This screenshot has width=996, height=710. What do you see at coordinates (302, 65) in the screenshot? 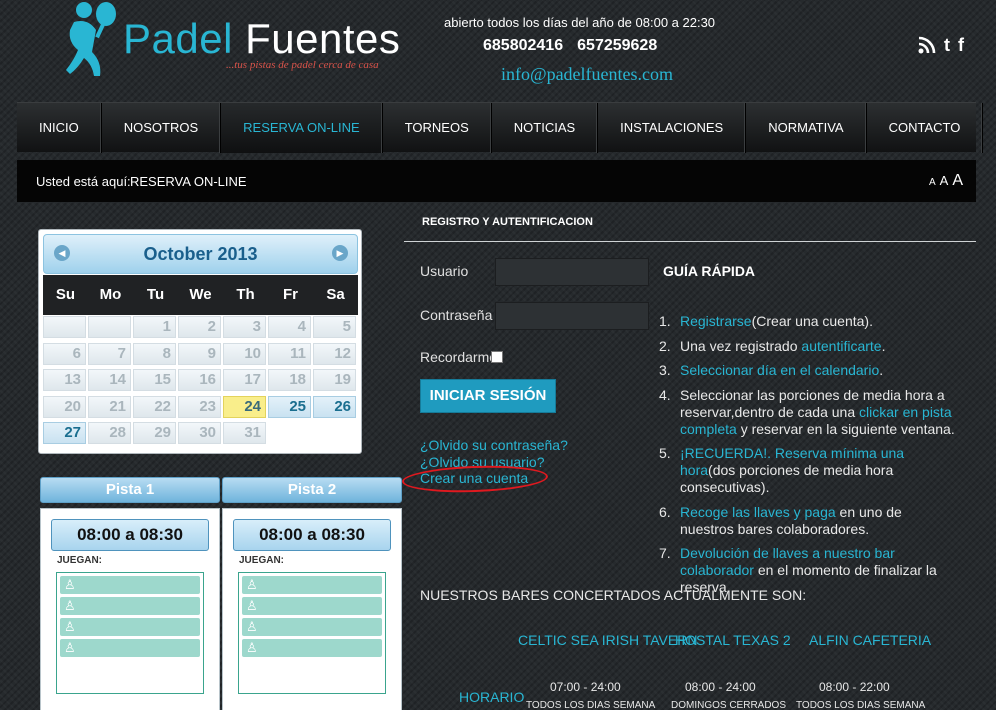
I see `tagline: ...tus pistas de padel cerca de casa` at bounding box center [302, 65].